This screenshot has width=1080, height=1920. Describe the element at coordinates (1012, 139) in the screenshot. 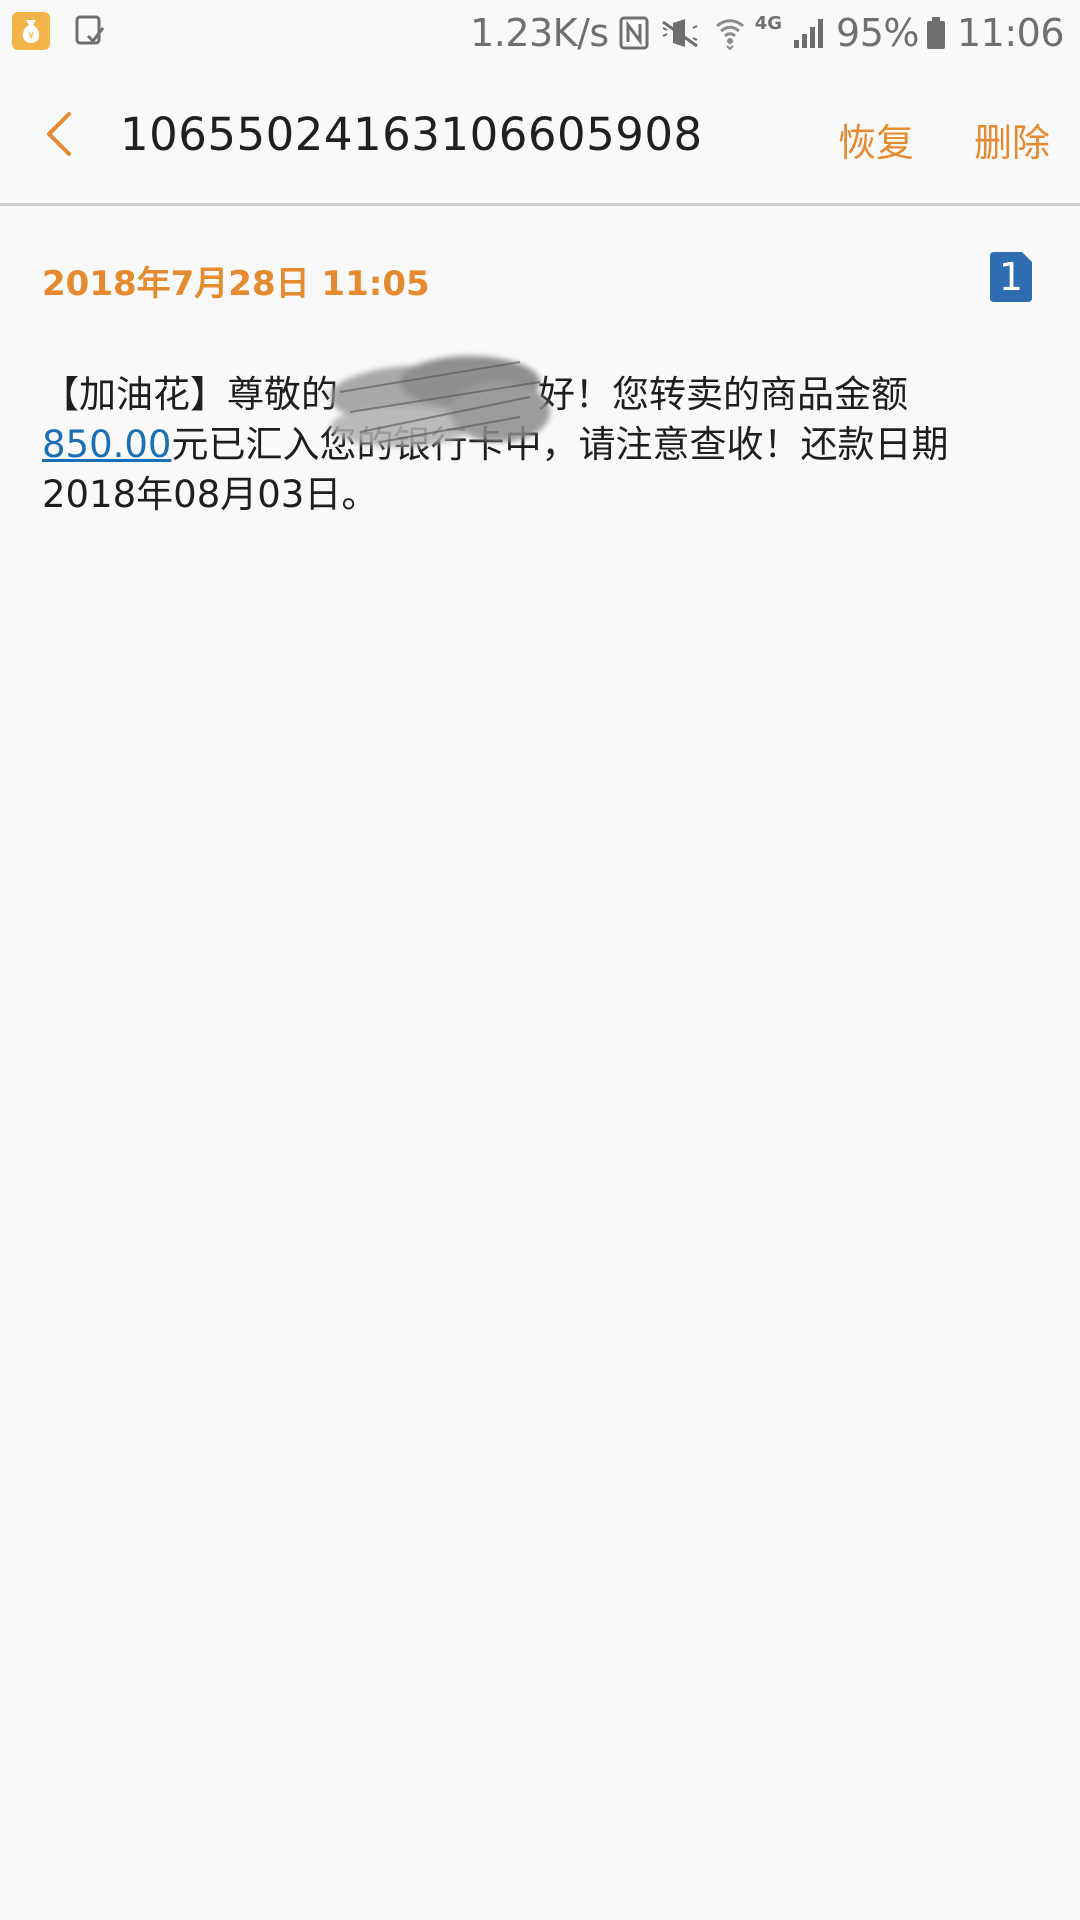

I see `delete-button: 删除` at that location.